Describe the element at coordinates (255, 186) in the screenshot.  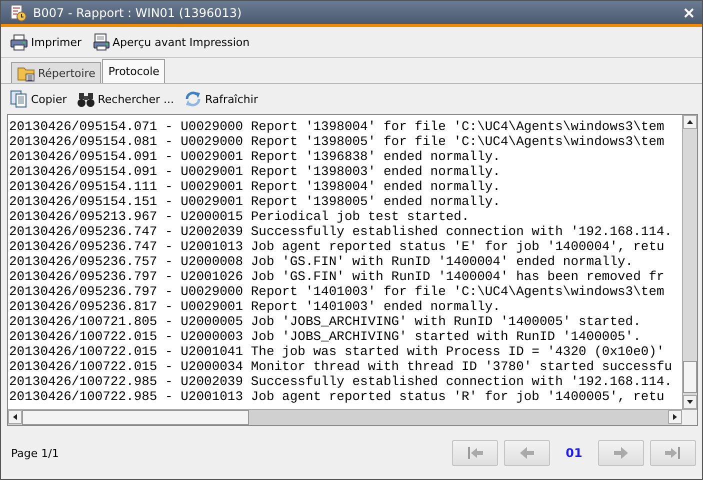
I see `log-line: 20130426/095154.111 - U0029001 Report '1398004' ended normally.` at that location.